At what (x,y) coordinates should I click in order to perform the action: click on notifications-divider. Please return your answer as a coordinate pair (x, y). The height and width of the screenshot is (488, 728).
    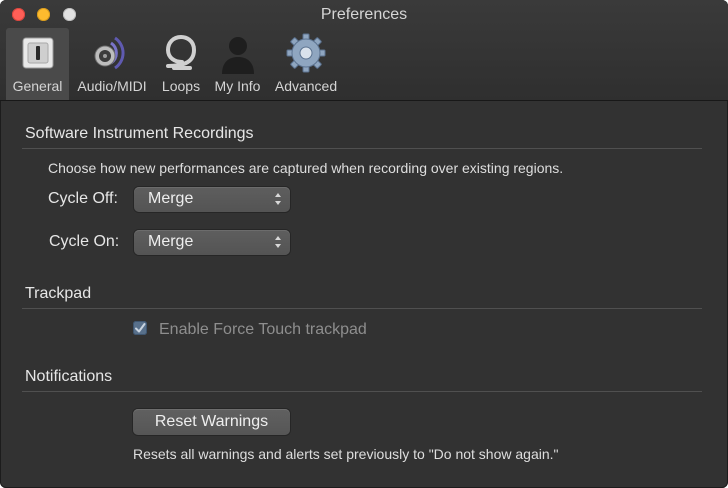
    Looking at the image, I should click on (362, 391).